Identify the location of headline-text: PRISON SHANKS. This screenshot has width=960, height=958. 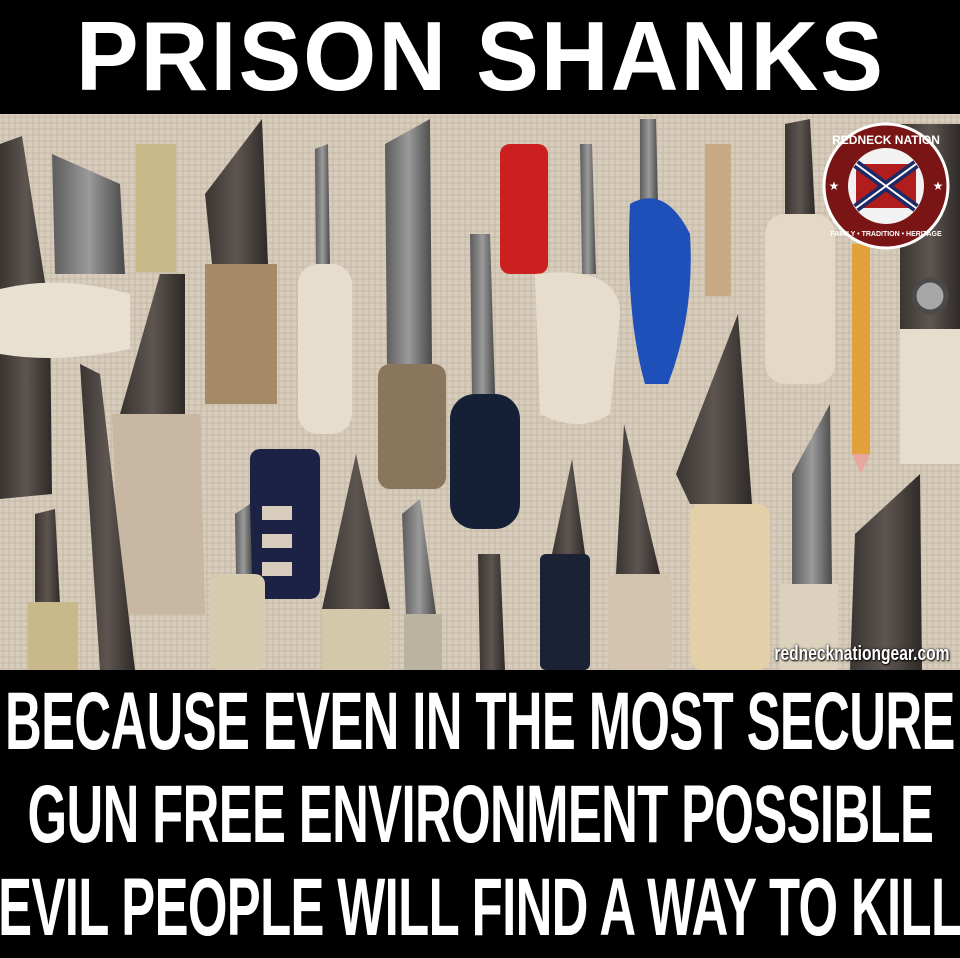
(480, 56).